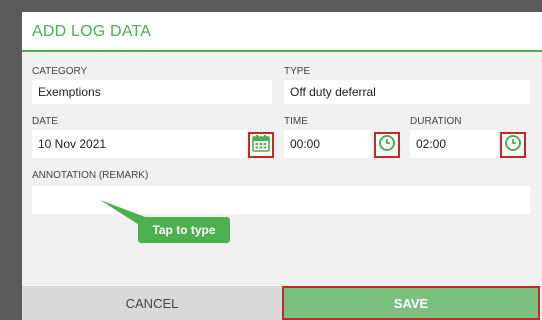  What do you see at coordinates (282, 32) in the screenshot?
I see `dialog-title-bar: ADD LOG DATA` at bounding box center [282, 32].